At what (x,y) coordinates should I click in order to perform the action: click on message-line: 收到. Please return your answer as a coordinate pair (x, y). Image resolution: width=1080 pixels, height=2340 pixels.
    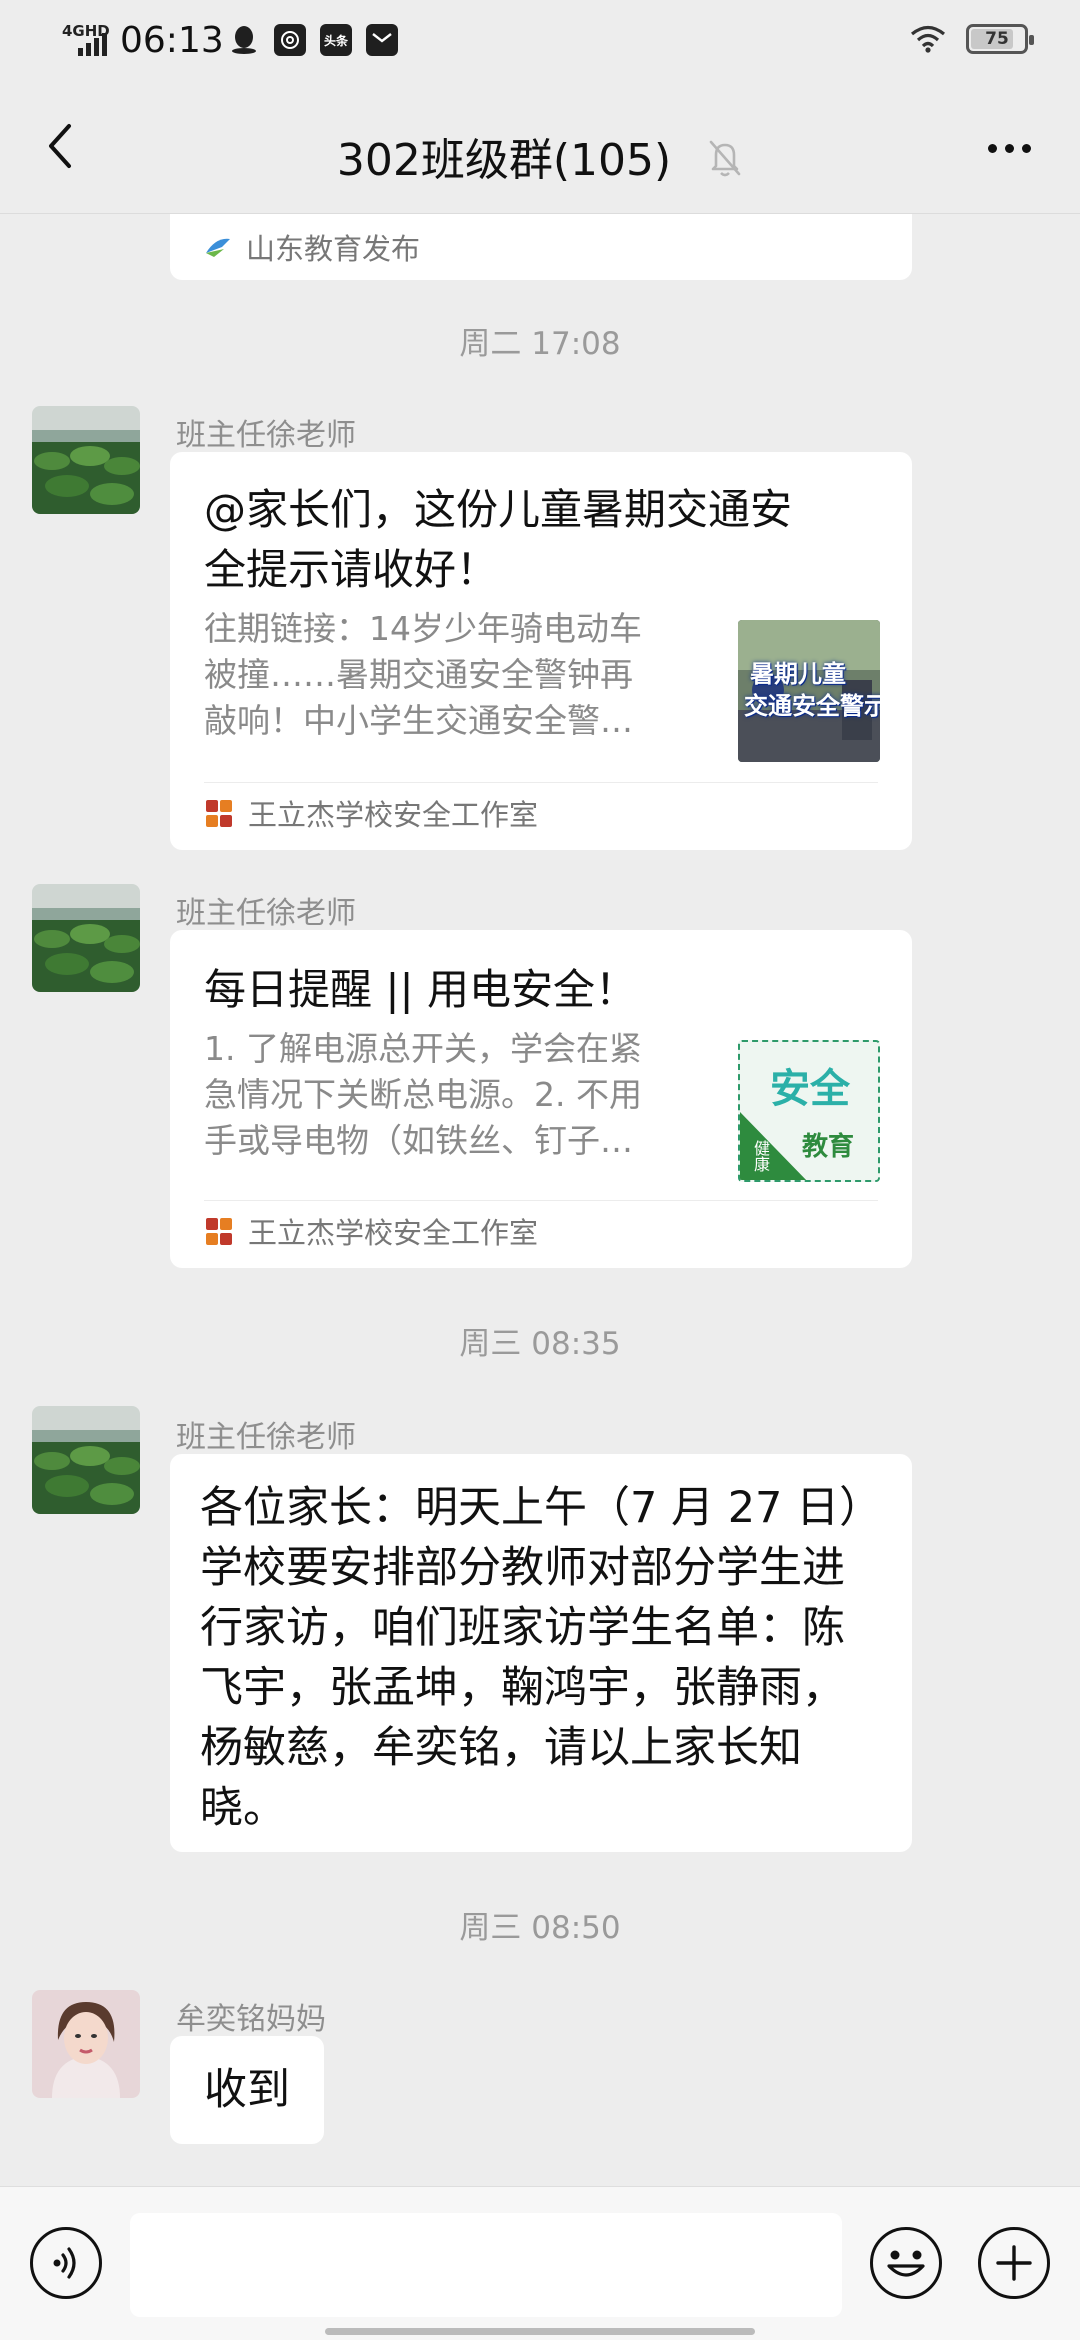
    Looking at the image, I should click on (247, 2090).